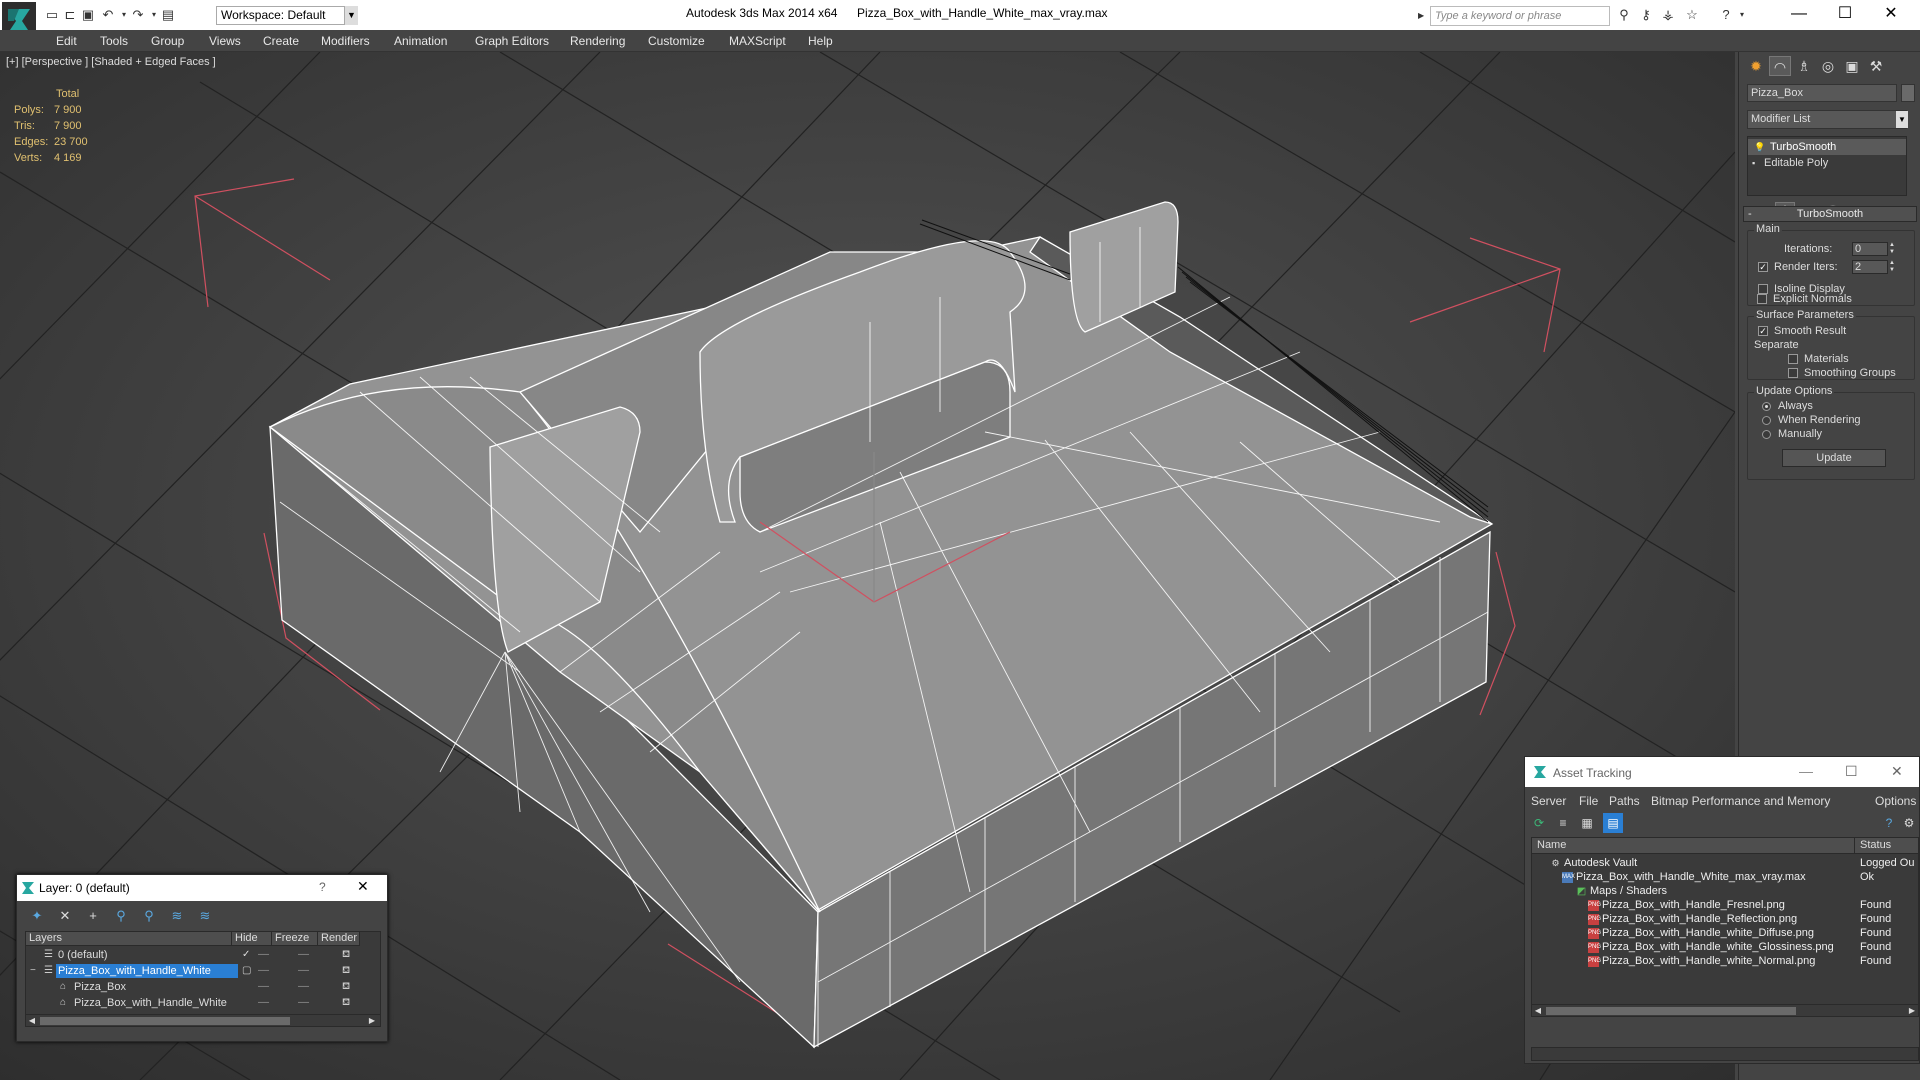 The image size is (1920, 1080). What do you see at coordinates (1423, 16) in the screenshot?
I see `search-expand-icon: ▶` at bounding box center [1423, 16].